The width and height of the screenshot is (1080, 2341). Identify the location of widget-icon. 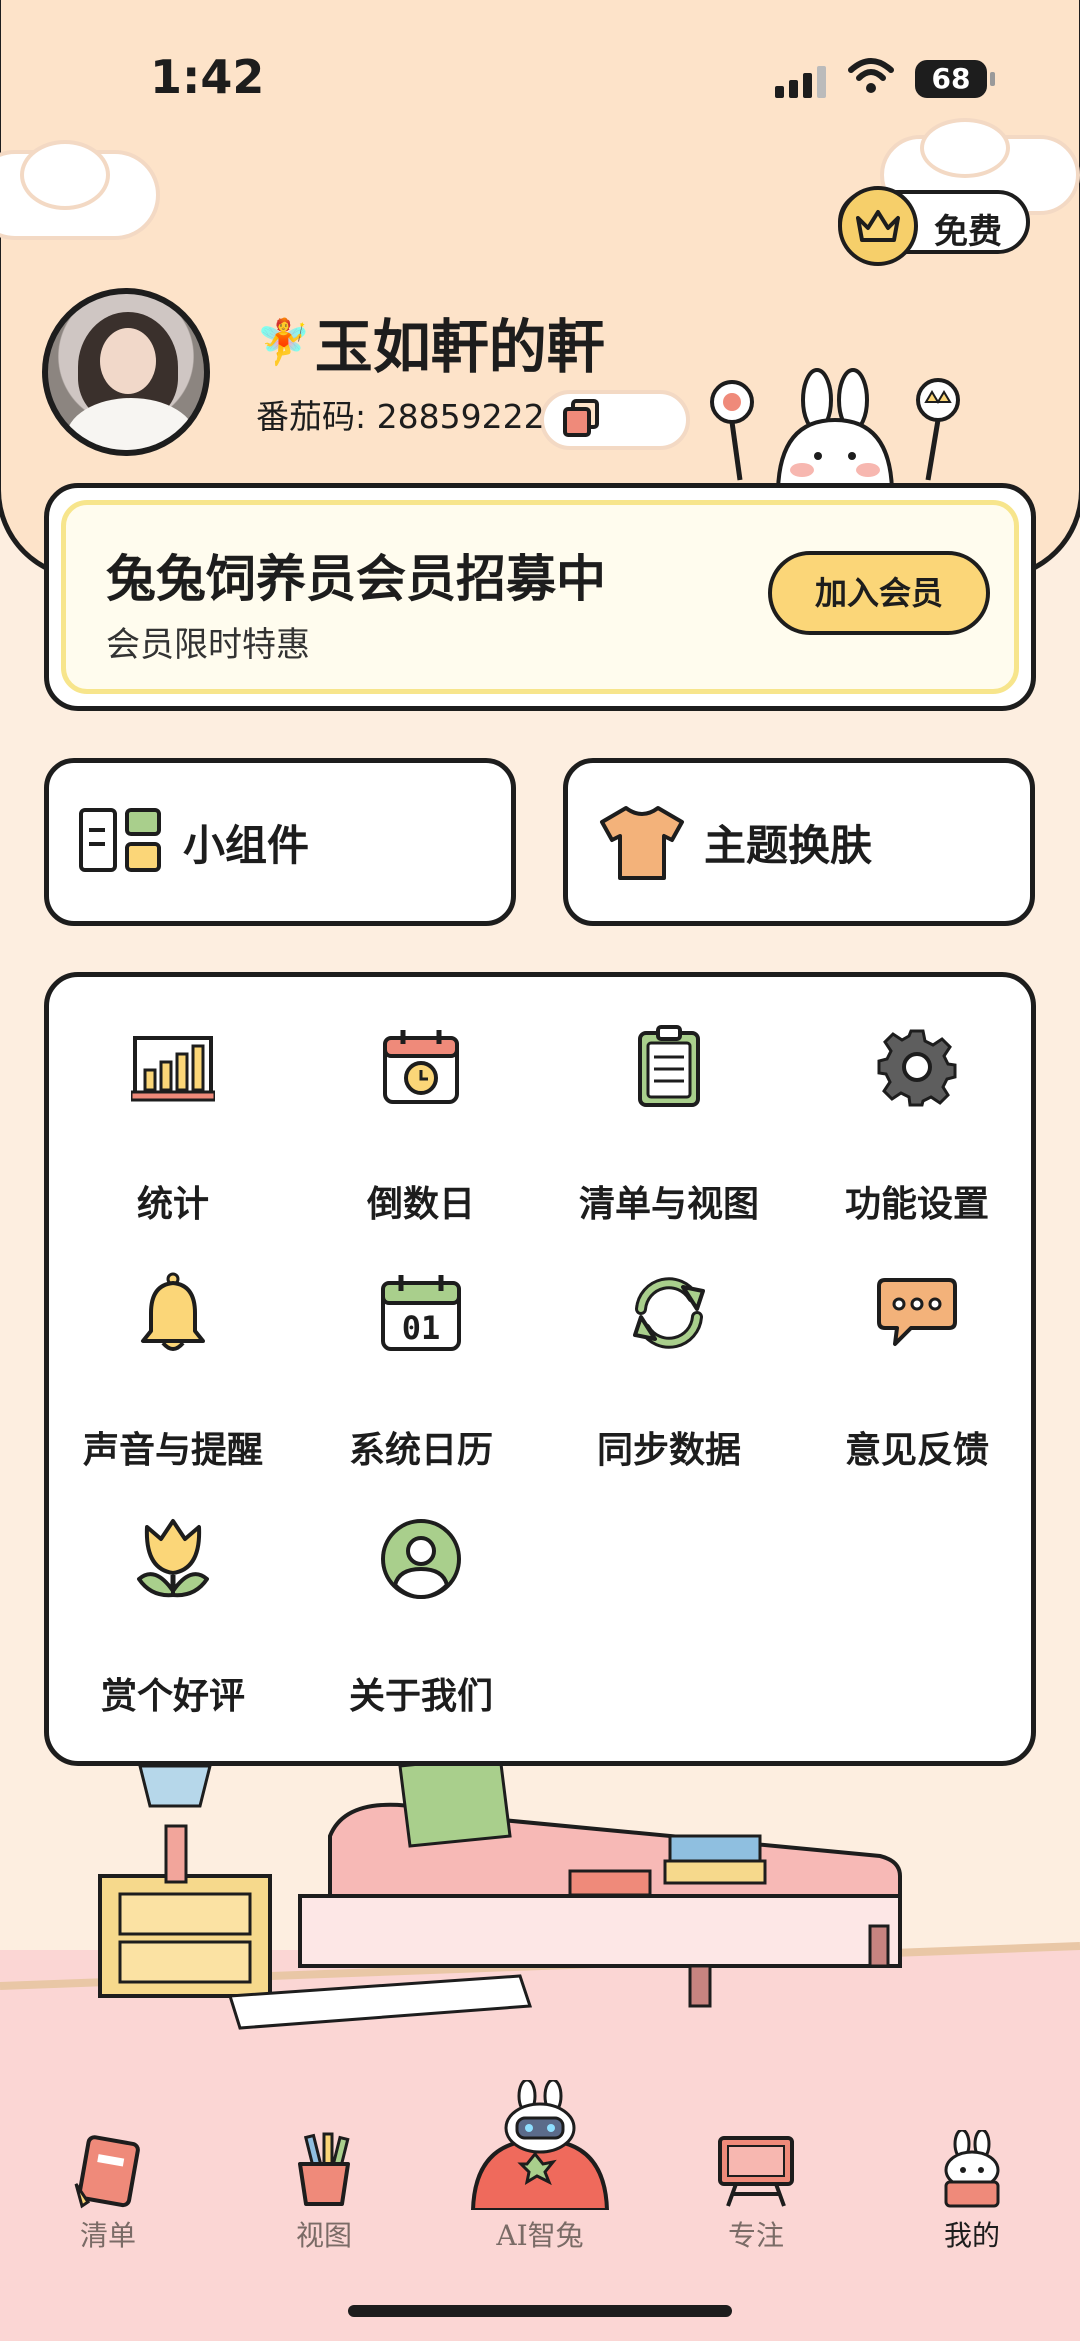
(121, 842).